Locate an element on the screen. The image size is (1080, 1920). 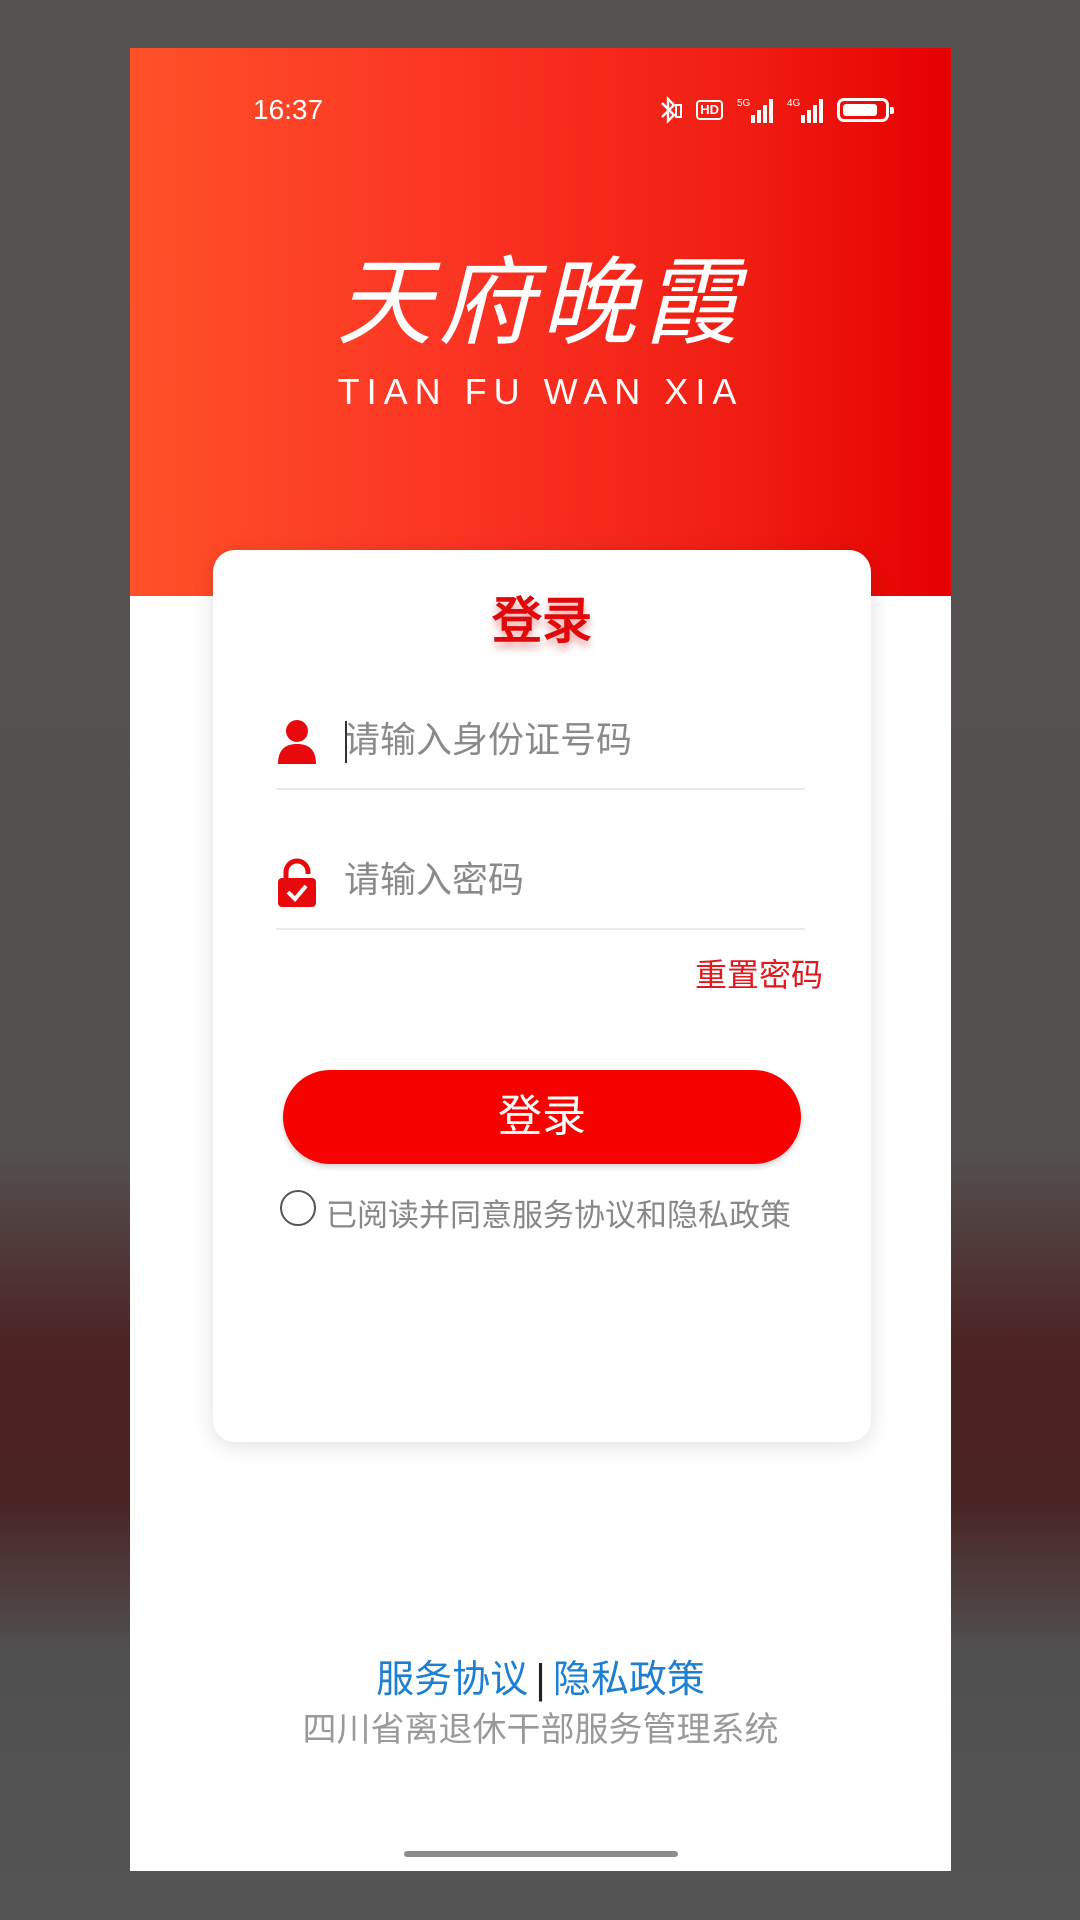
bluetooth-icon is located at coordinates (669, 110).